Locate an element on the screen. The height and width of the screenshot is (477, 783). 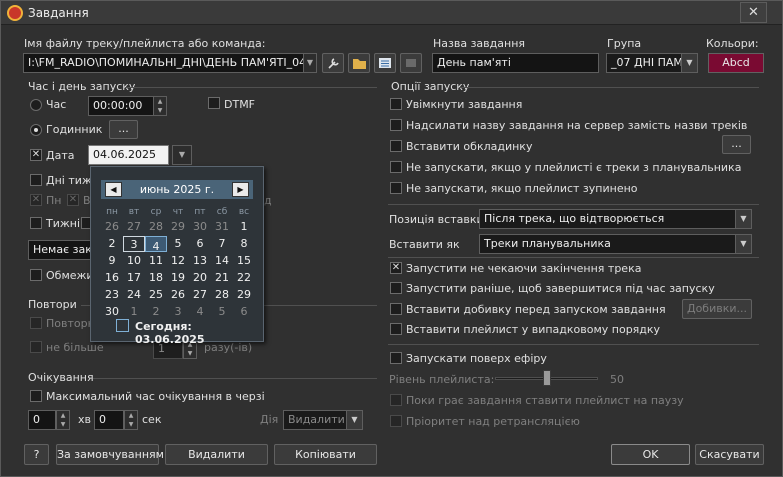
position-select: Після трека, що відтворюється ▼ is located at coordinates (615, 219).